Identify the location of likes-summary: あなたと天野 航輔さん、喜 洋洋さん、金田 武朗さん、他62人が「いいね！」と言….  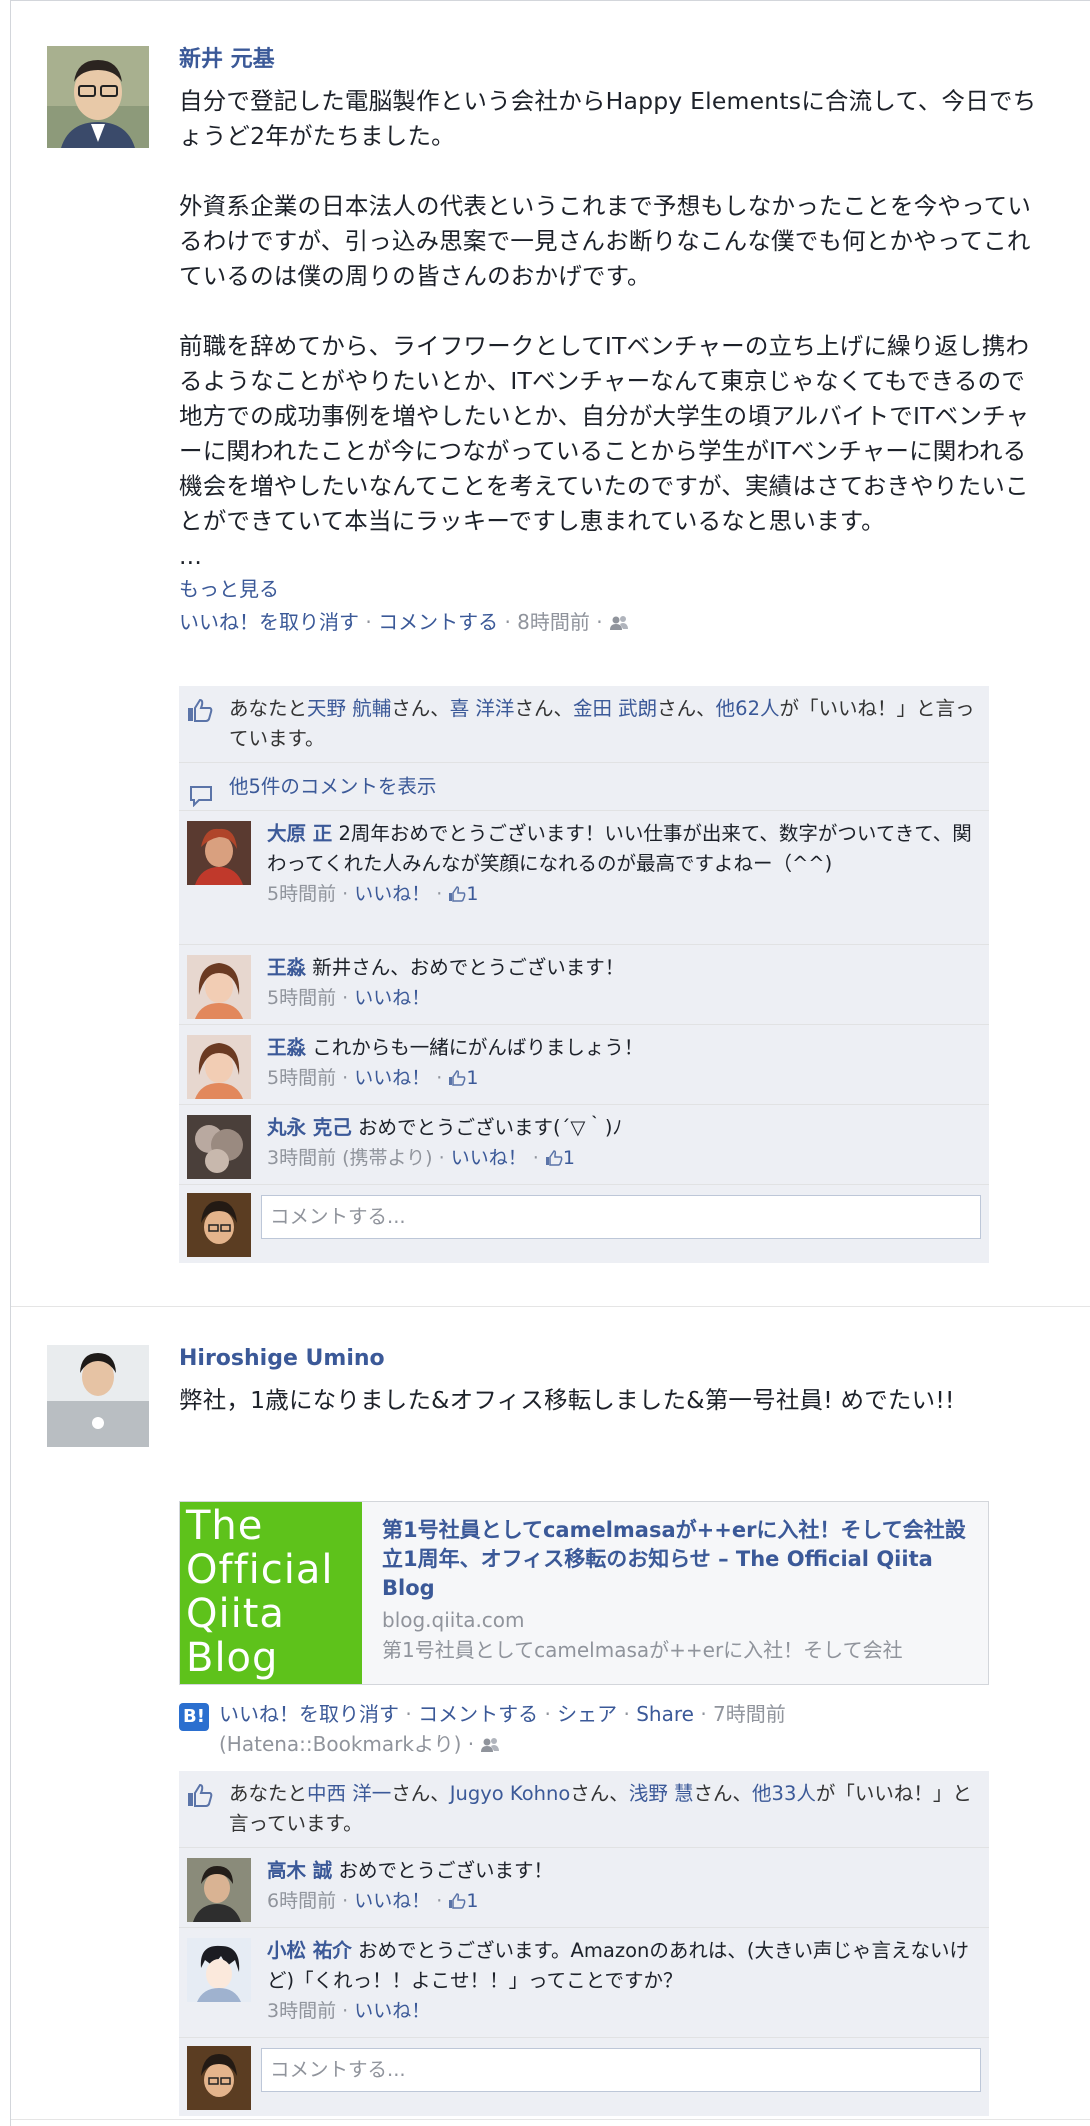
(584, 724).